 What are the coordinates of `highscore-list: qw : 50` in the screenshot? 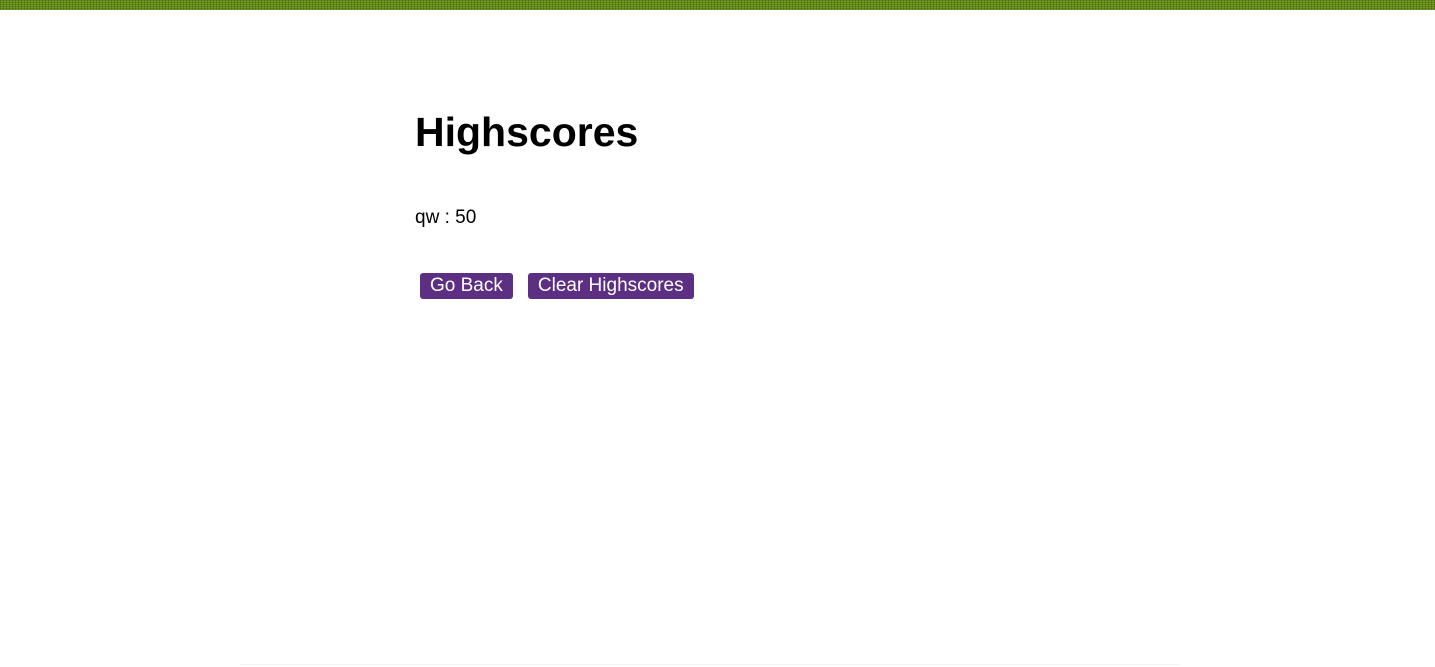 It's located at (725, 218).